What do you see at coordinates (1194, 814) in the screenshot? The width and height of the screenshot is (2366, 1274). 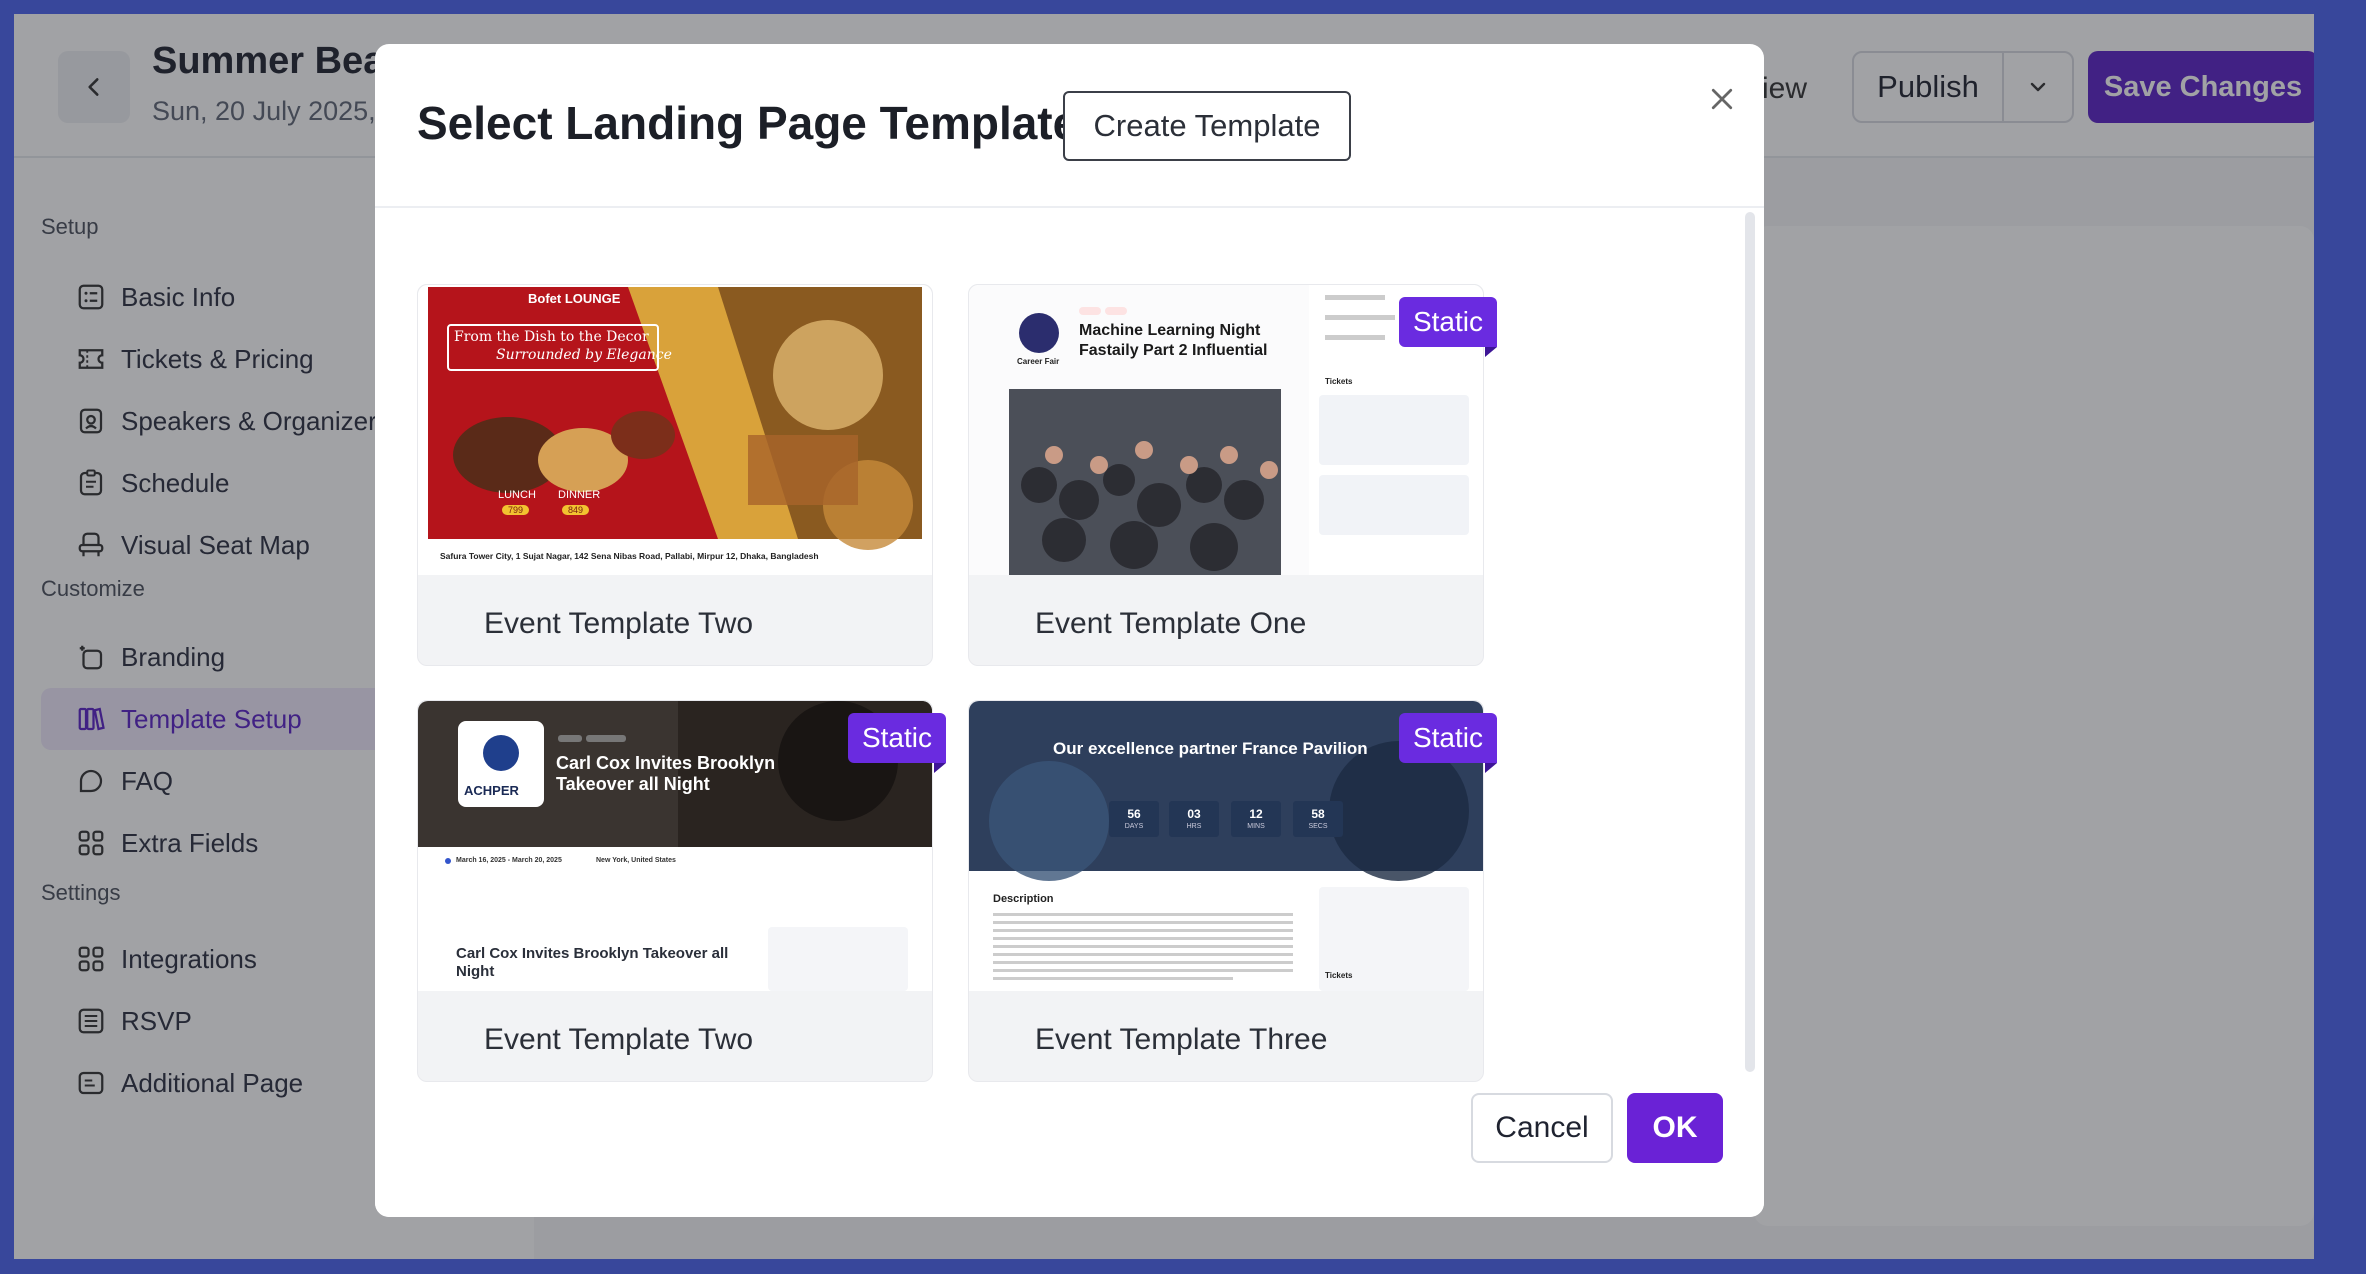 I see `countdown-hours: 03` at bounding box center [1194, 814].